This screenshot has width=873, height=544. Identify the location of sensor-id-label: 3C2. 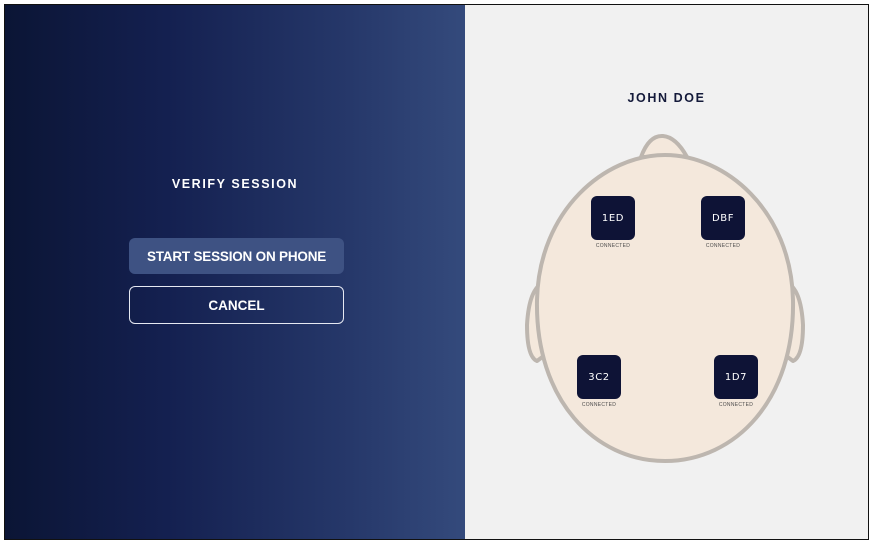
(599, 377).